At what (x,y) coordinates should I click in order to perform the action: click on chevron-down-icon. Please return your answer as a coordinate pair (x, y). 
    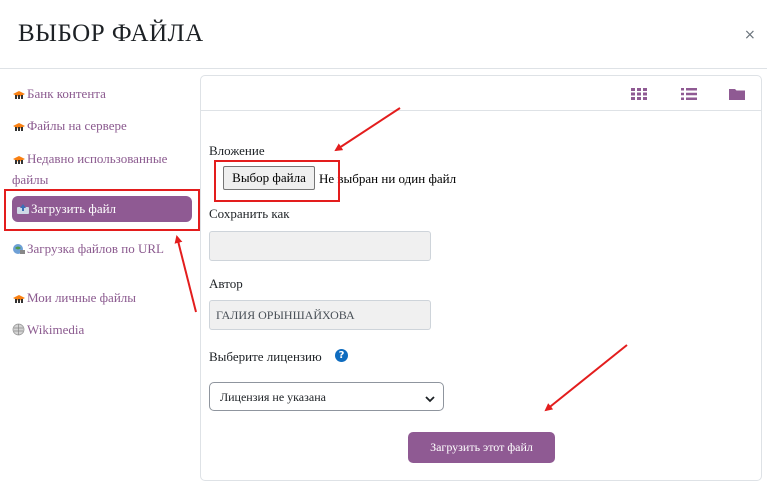
    Looking at the image, I should click on (430, 399).